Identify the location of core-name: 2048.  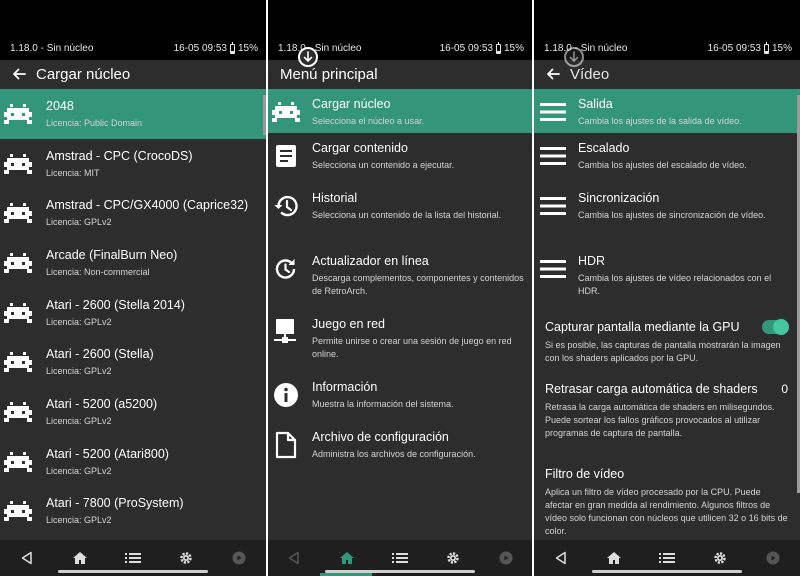
(60, 105).